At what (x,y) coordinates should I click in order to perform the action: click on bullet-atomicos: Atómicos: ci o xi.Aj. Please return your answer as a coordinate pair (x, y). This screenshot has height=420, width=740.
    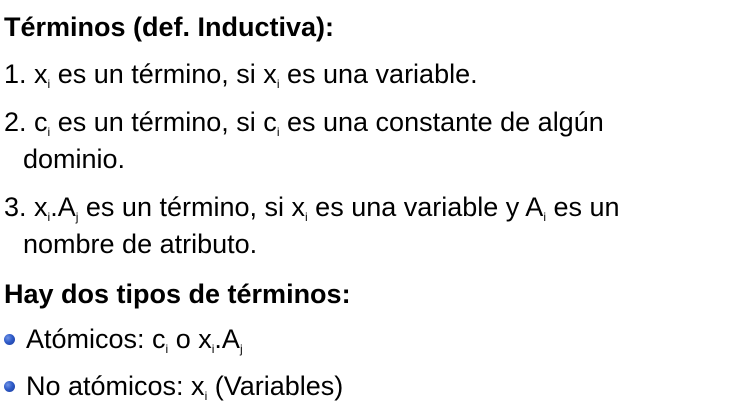
    Looking at the image, I should click on (134, 340).